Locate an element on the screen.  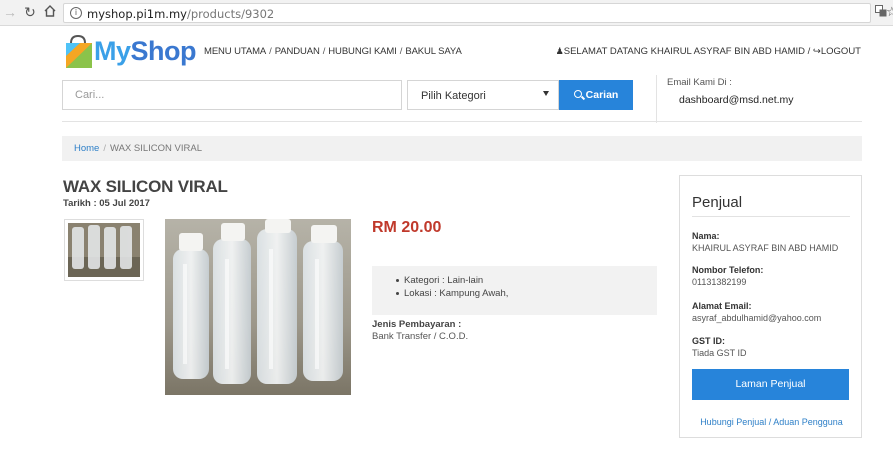
nav-panduan: PANDUAN is located at coordinates (297, 51).